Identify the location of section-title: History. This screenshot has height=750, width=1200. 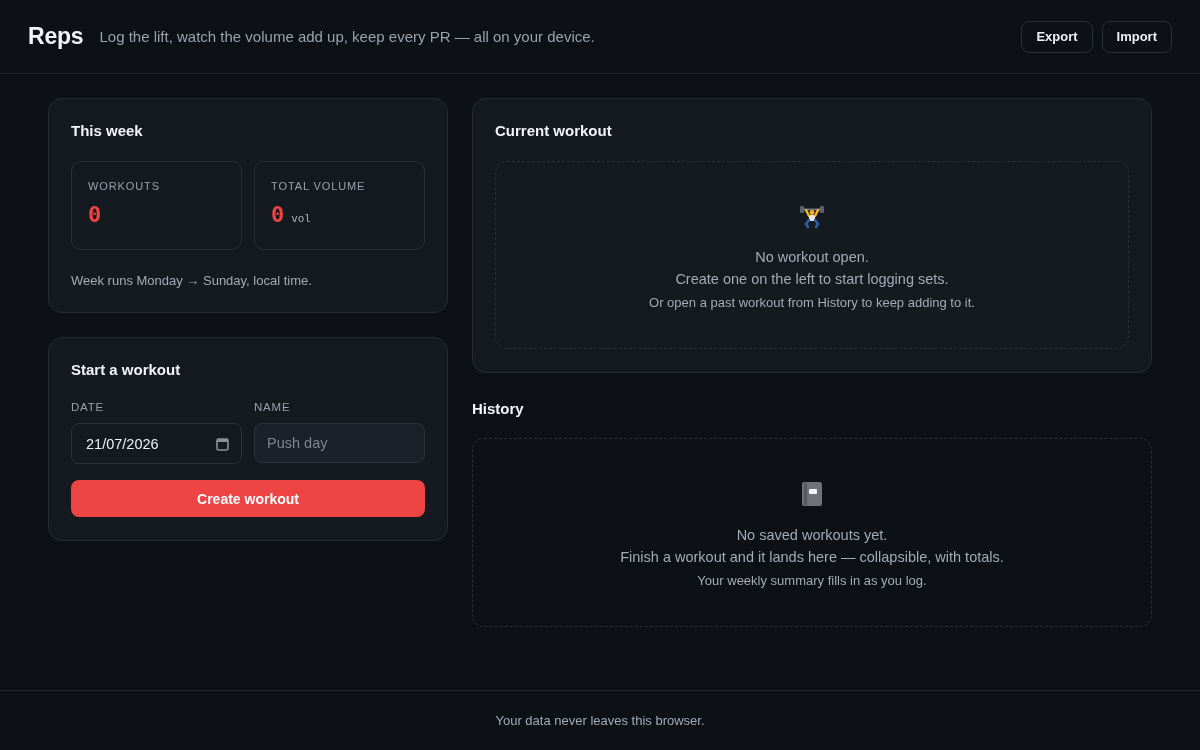
(498, 409).